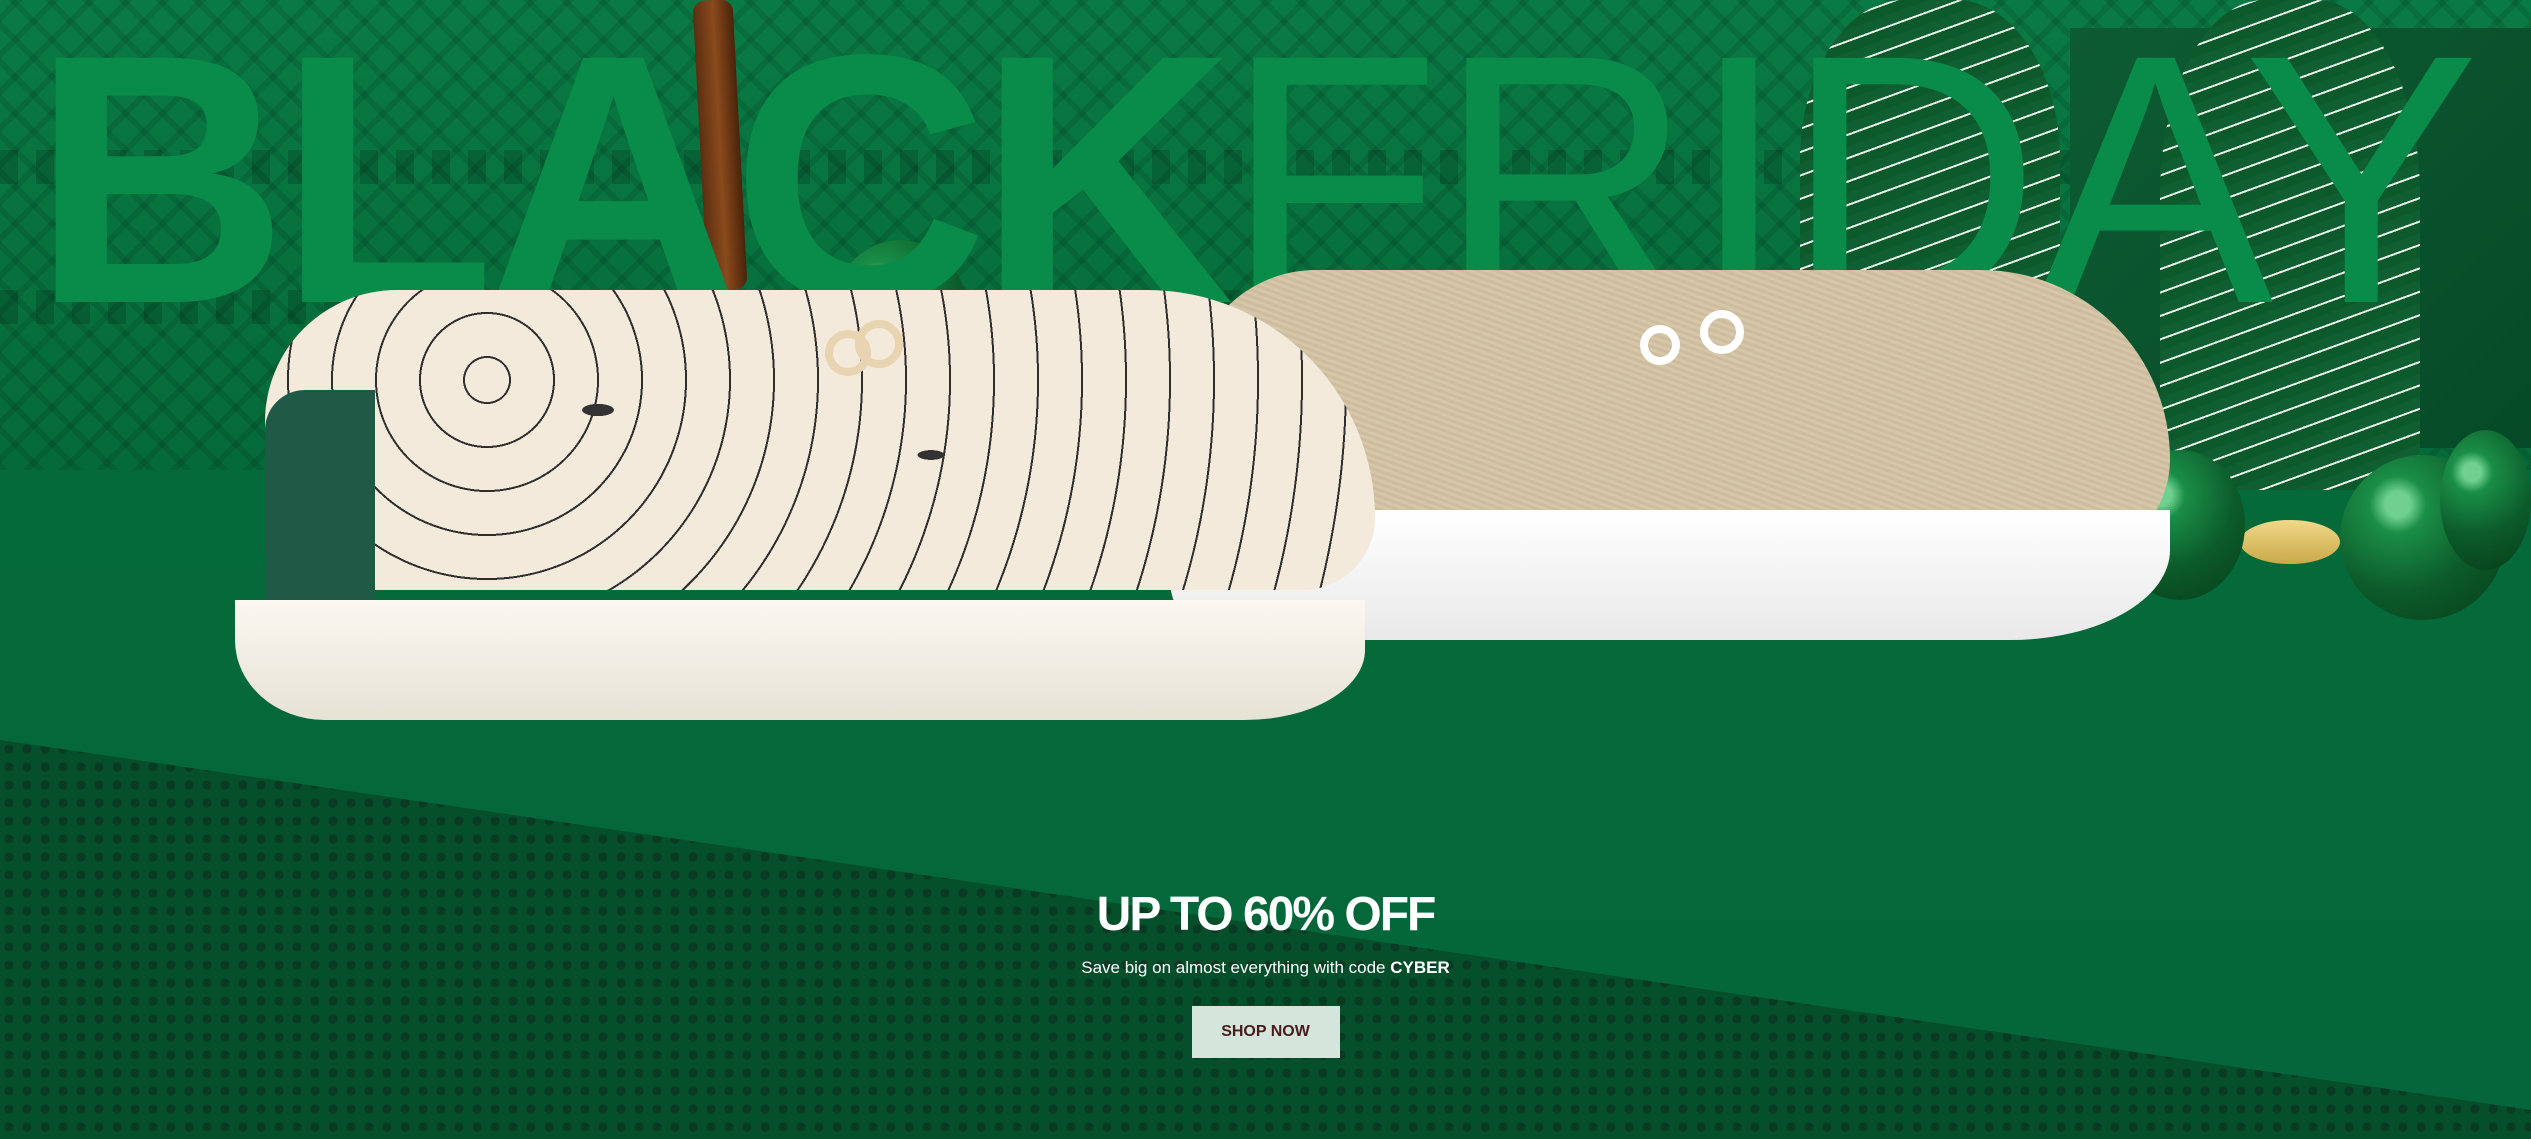  What do you see at coordinates (1265, 1032) in the screenshot?
I see `shop-now-button: SHOP NOW` at bounding box center [1265, 1032].